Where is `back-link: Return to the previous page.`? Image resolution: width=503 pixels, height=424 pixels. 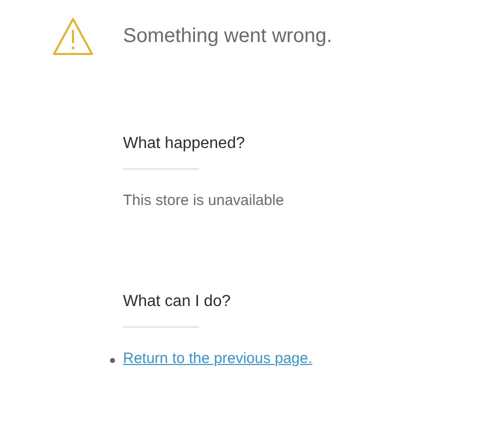
back-link: Return to the previous page. is located at coordinates (217, 358).